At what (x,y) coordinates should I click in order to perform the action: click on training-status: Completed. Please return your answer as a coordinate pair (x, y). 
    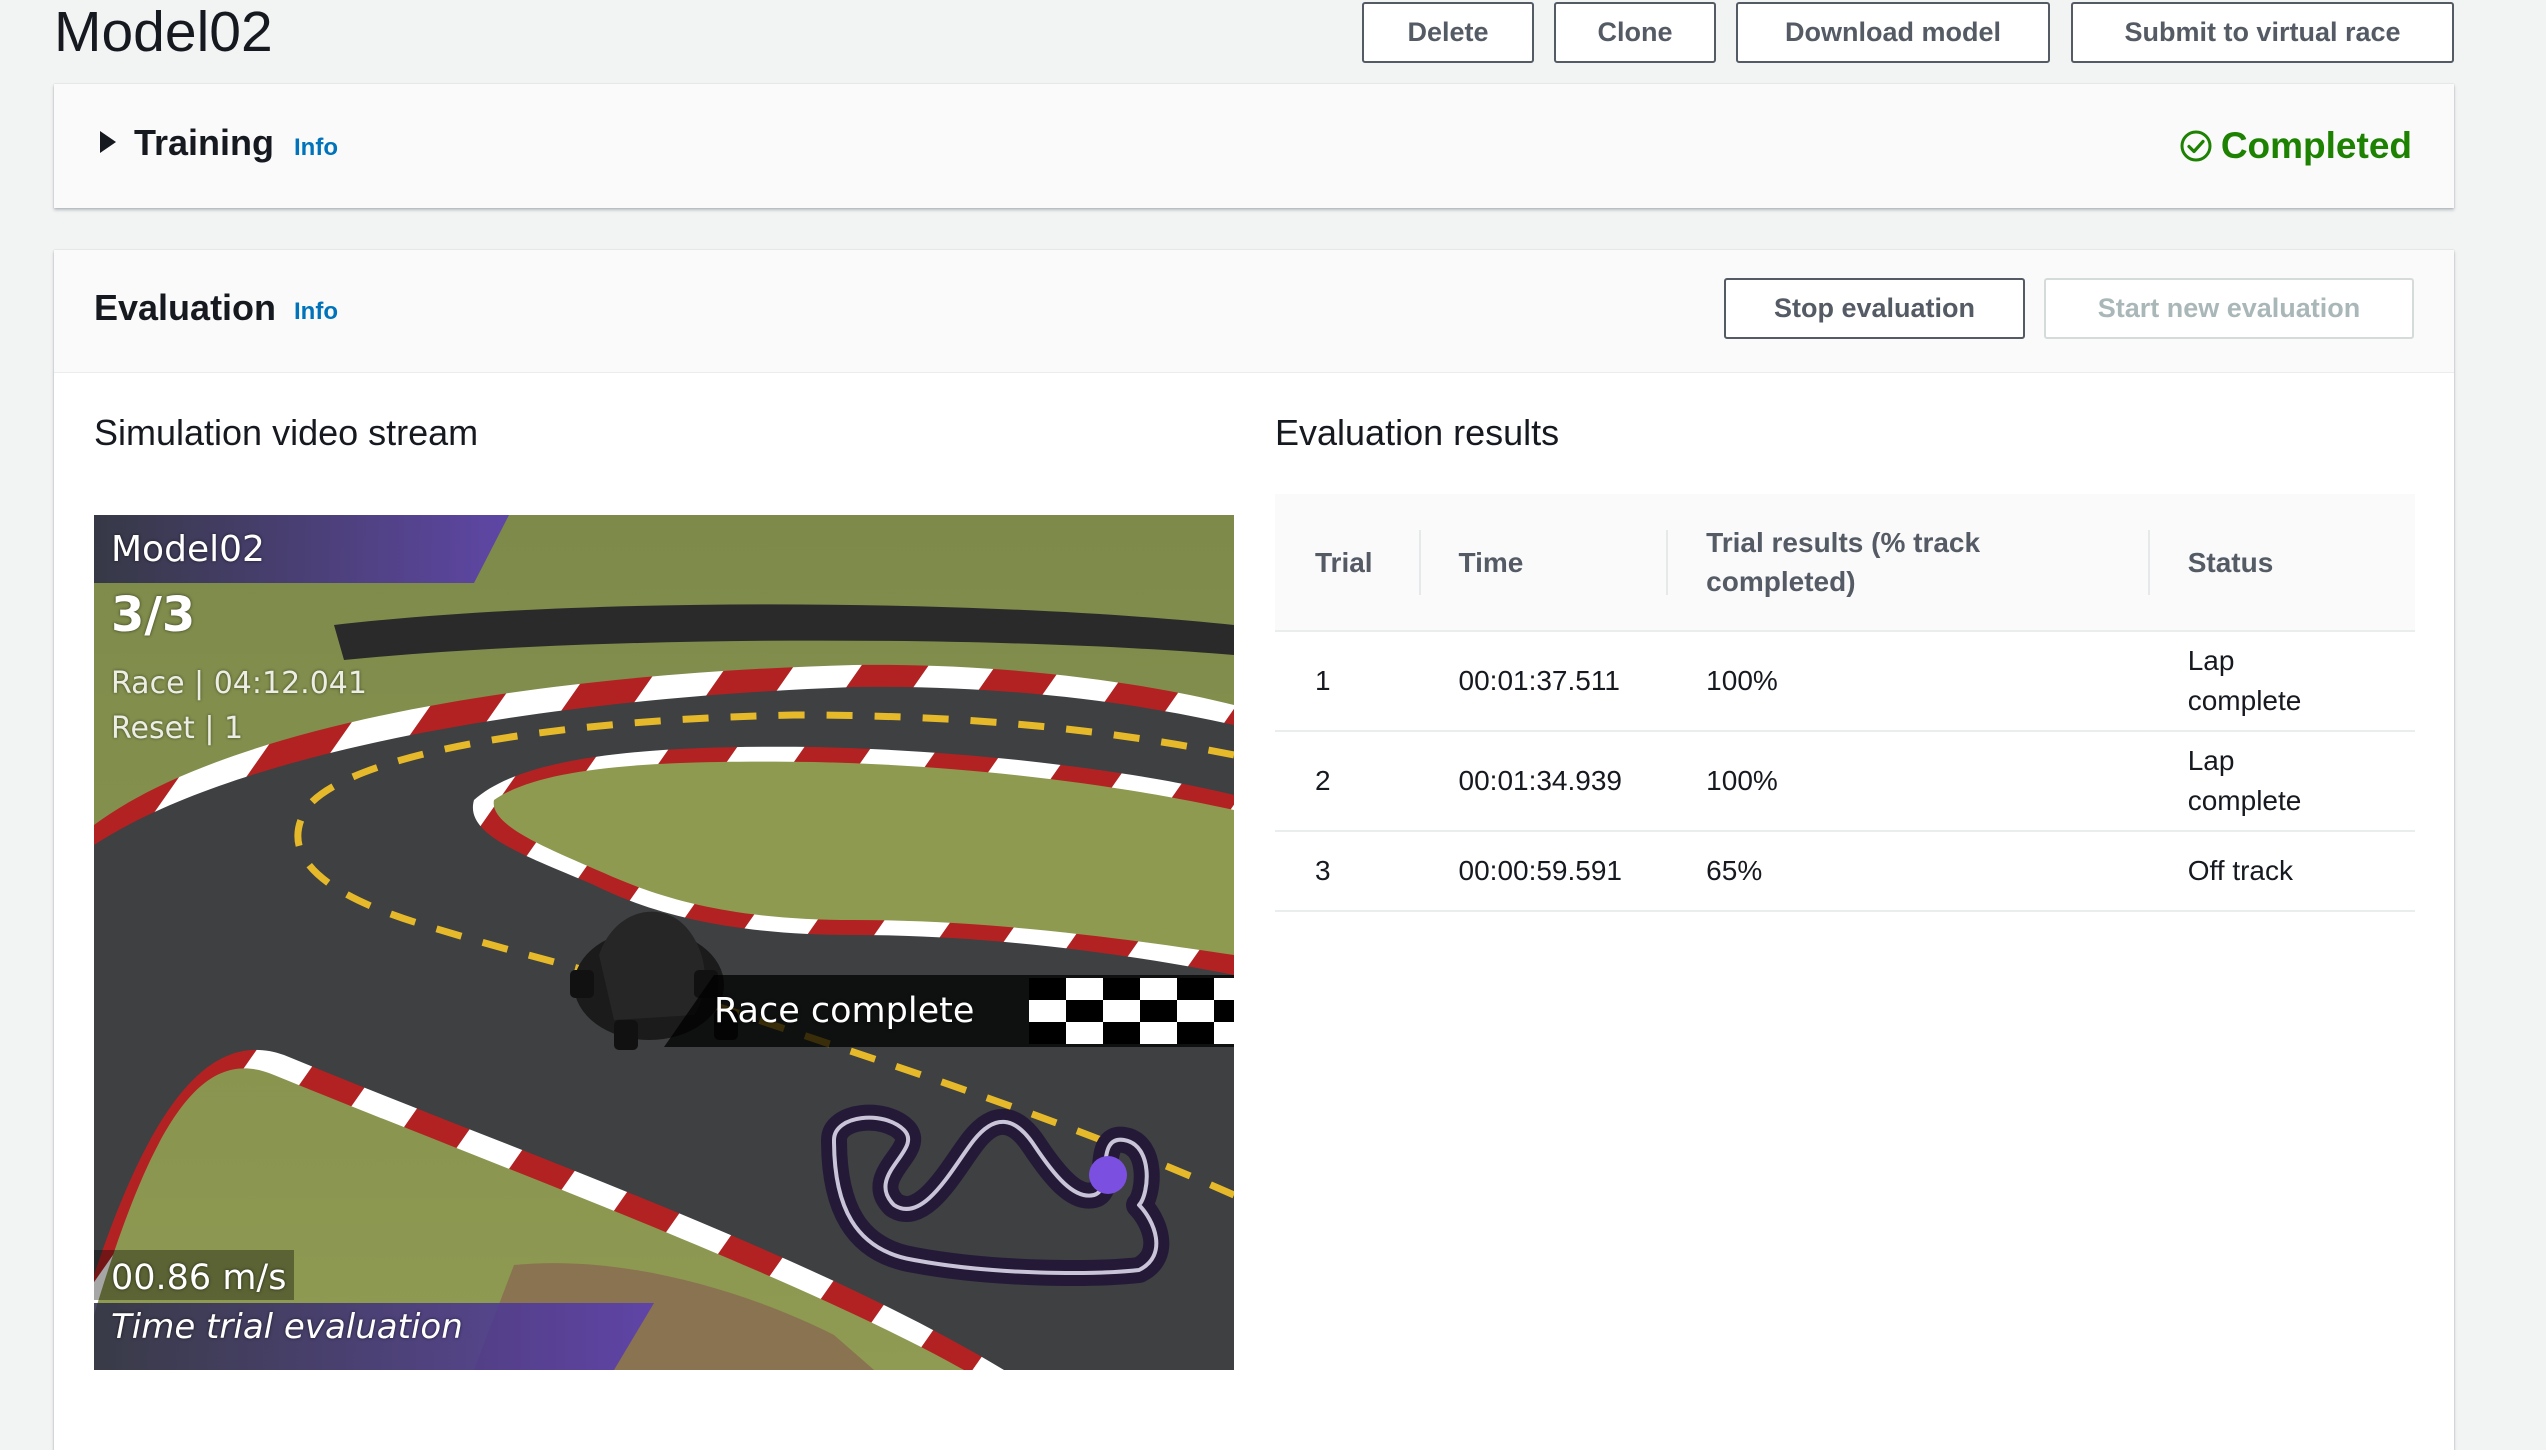
    Looking at the image, I should click on (2295, 146).